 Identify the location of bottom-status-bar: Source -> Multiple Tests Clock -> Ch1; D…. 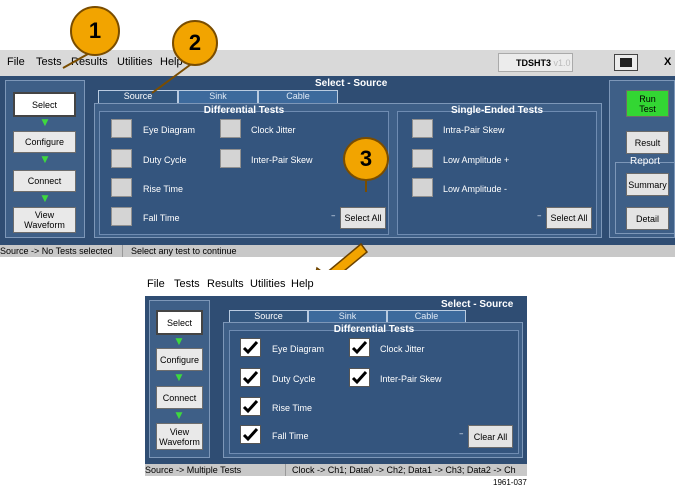
(336, 470).